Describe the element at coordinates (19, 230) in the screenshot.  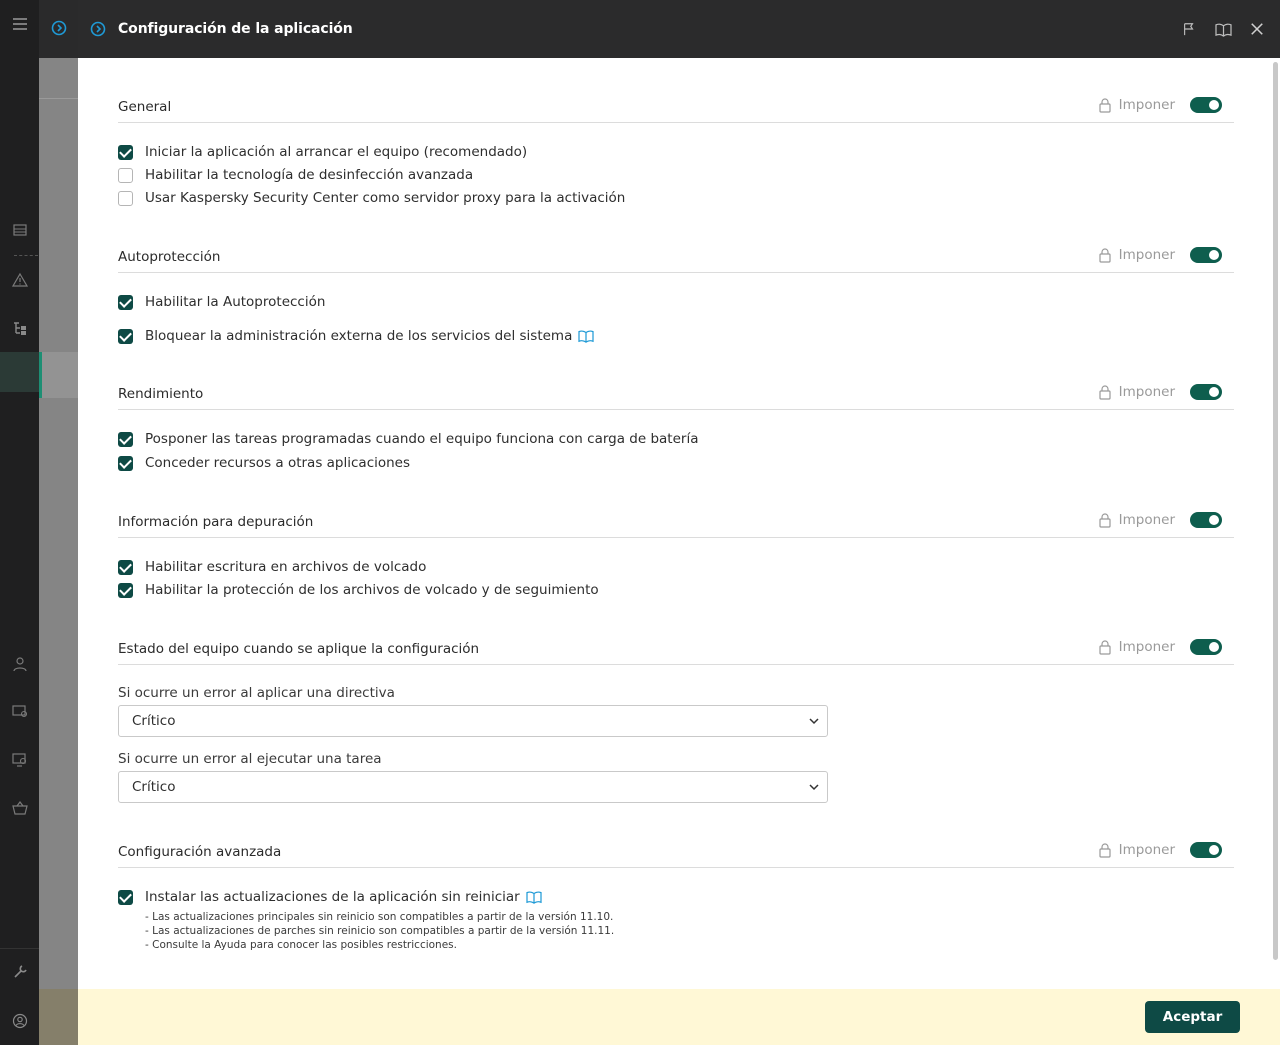
I see `monitoring-icon` at that location.